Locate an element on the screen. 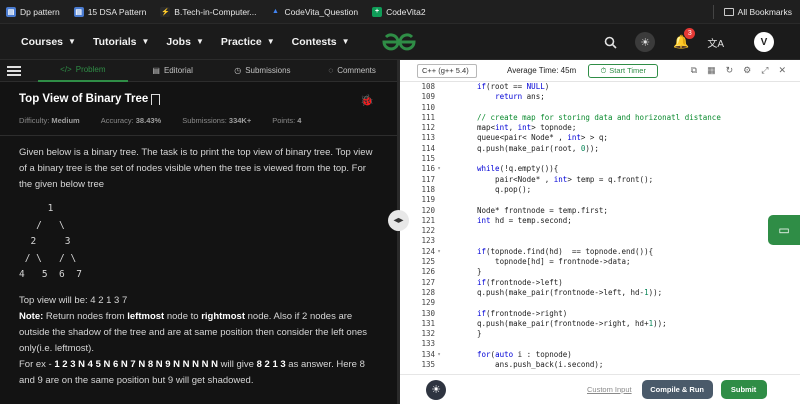 This screenshot has width=800, height=404. bookmark-dp-pattern: ▤ Dp pattern is located at coordinates (33, 11).